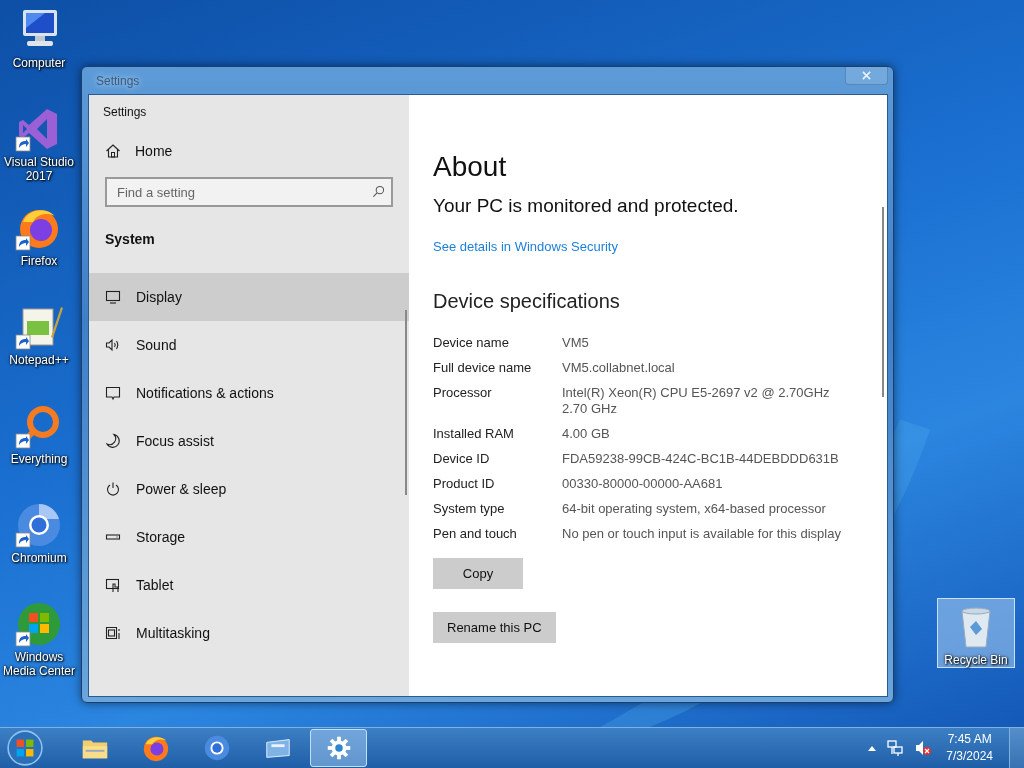 The width and height of the screenshot is (1024, 768). I want to click on search-field: Find a setting, so click(249, 192).